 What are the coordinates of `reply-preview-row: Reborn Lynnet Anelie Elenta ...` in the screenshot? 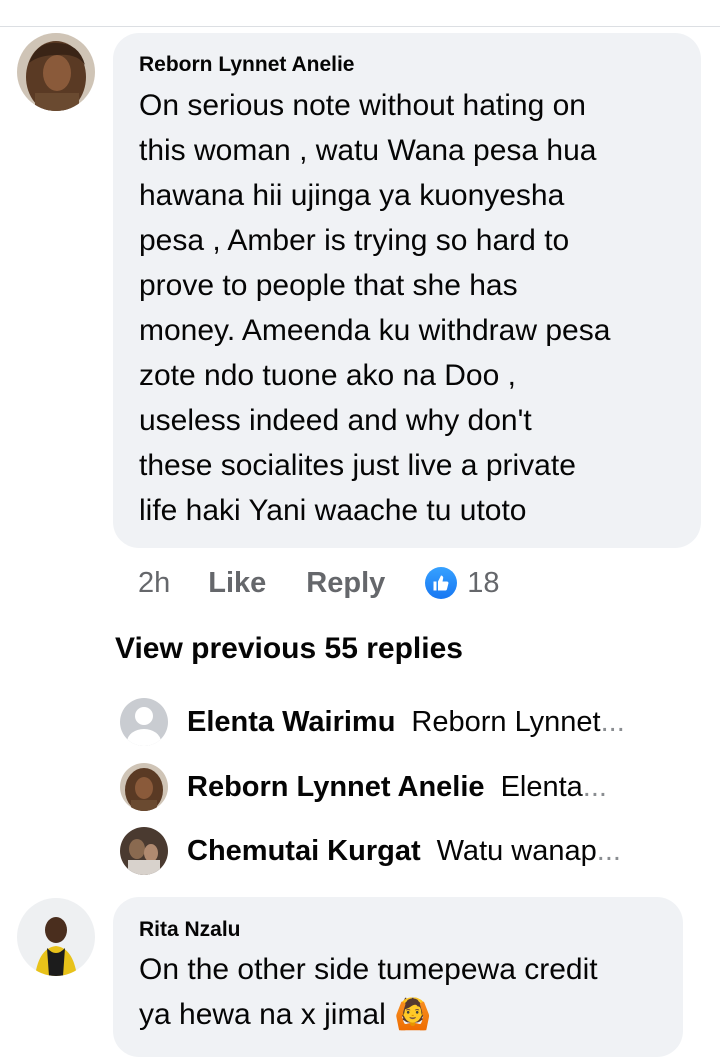 It's located at (400, 787).